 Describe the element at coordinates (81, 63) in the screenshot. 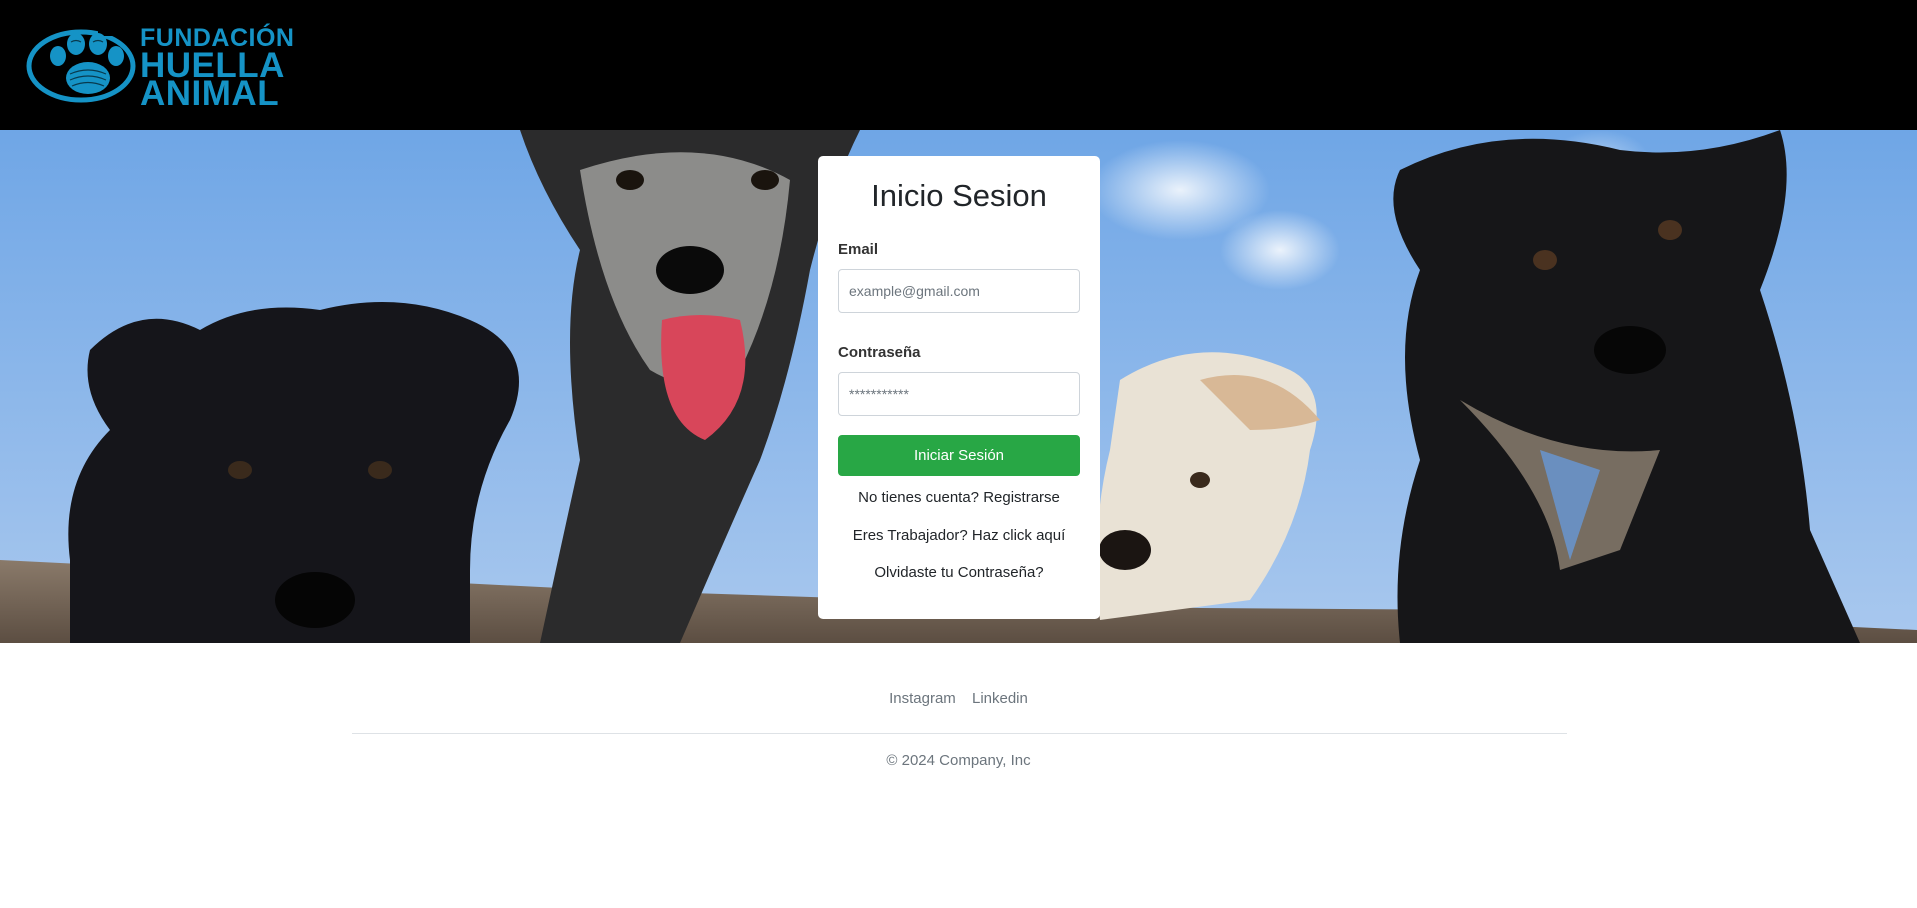

I see `paw-print-logo-icon` at that location.